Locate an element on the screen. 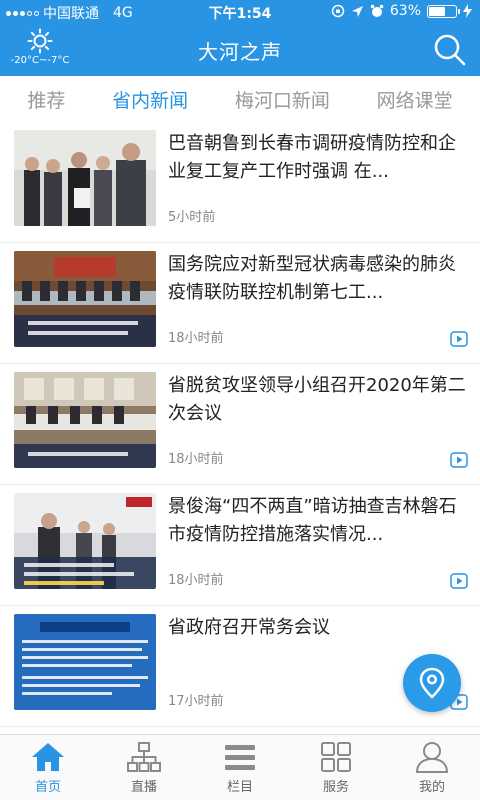 This screenshot has height=800, width=480. bottom-nav: 首页 直播 栏目 服务 我的 is located at coordinates (240, 767).